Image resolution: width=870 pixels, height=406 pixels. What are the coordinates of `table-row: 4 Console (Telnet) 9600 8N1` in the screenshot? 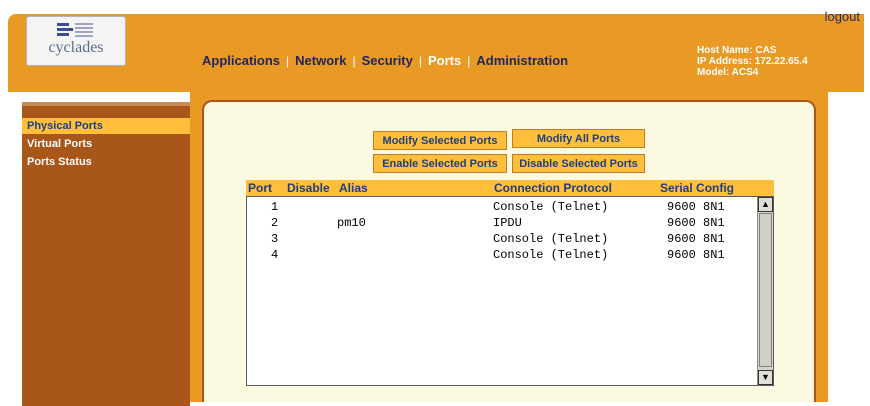 It's located at (502, 255).